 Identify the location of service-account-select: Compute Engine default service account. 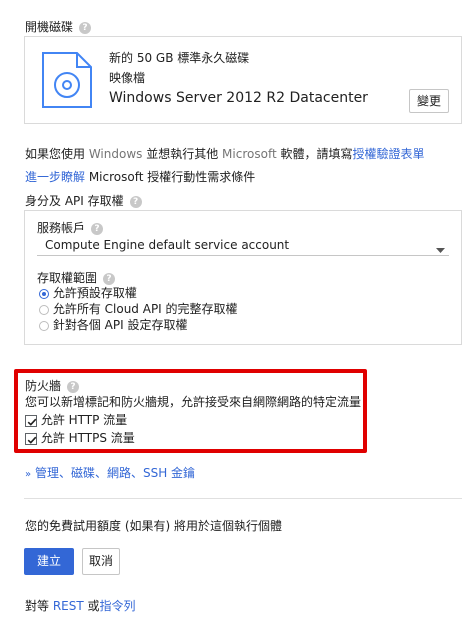
(243, 245).